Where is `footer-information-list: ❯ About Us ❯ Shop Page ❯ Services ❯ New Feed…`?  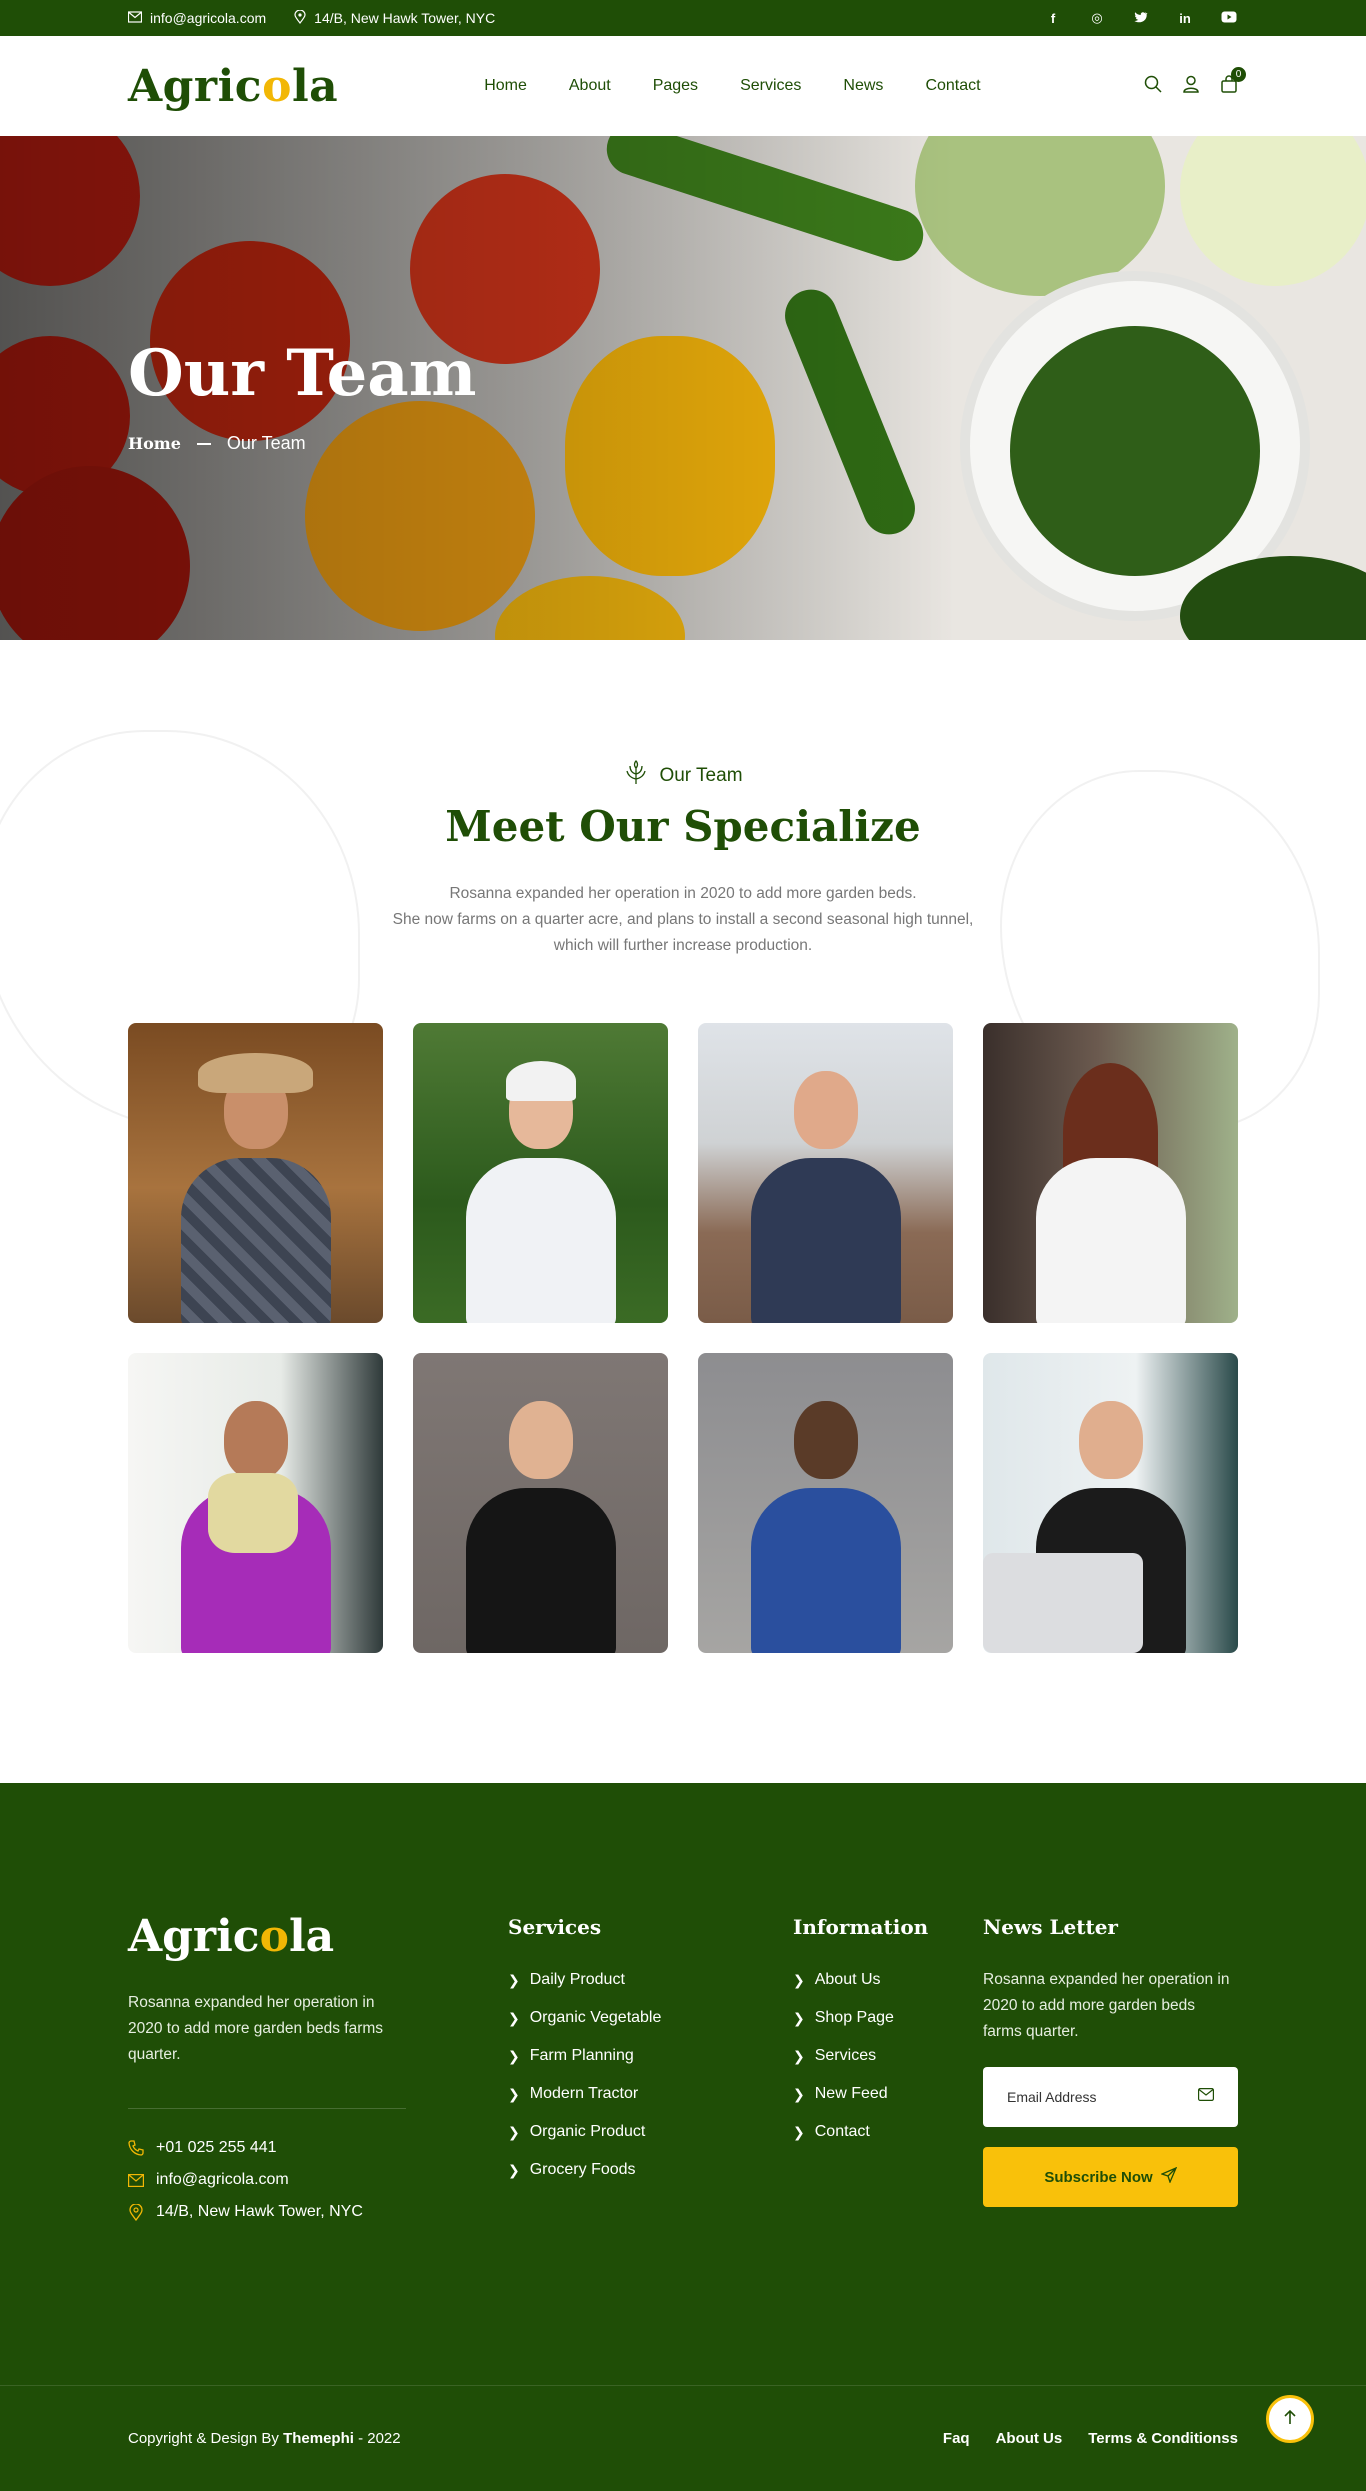 footer-information-list: ❯ About Us ❯ Shop Page ❯ Services ❯ New Feed… is located at coordinates (888, 2056).